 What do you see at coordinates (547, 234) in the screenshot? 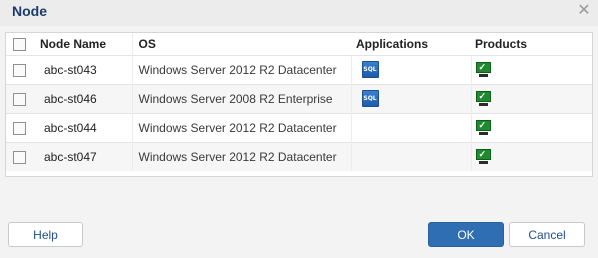
I see `cancel-button: Cancel` at bounding box center [547, 234].